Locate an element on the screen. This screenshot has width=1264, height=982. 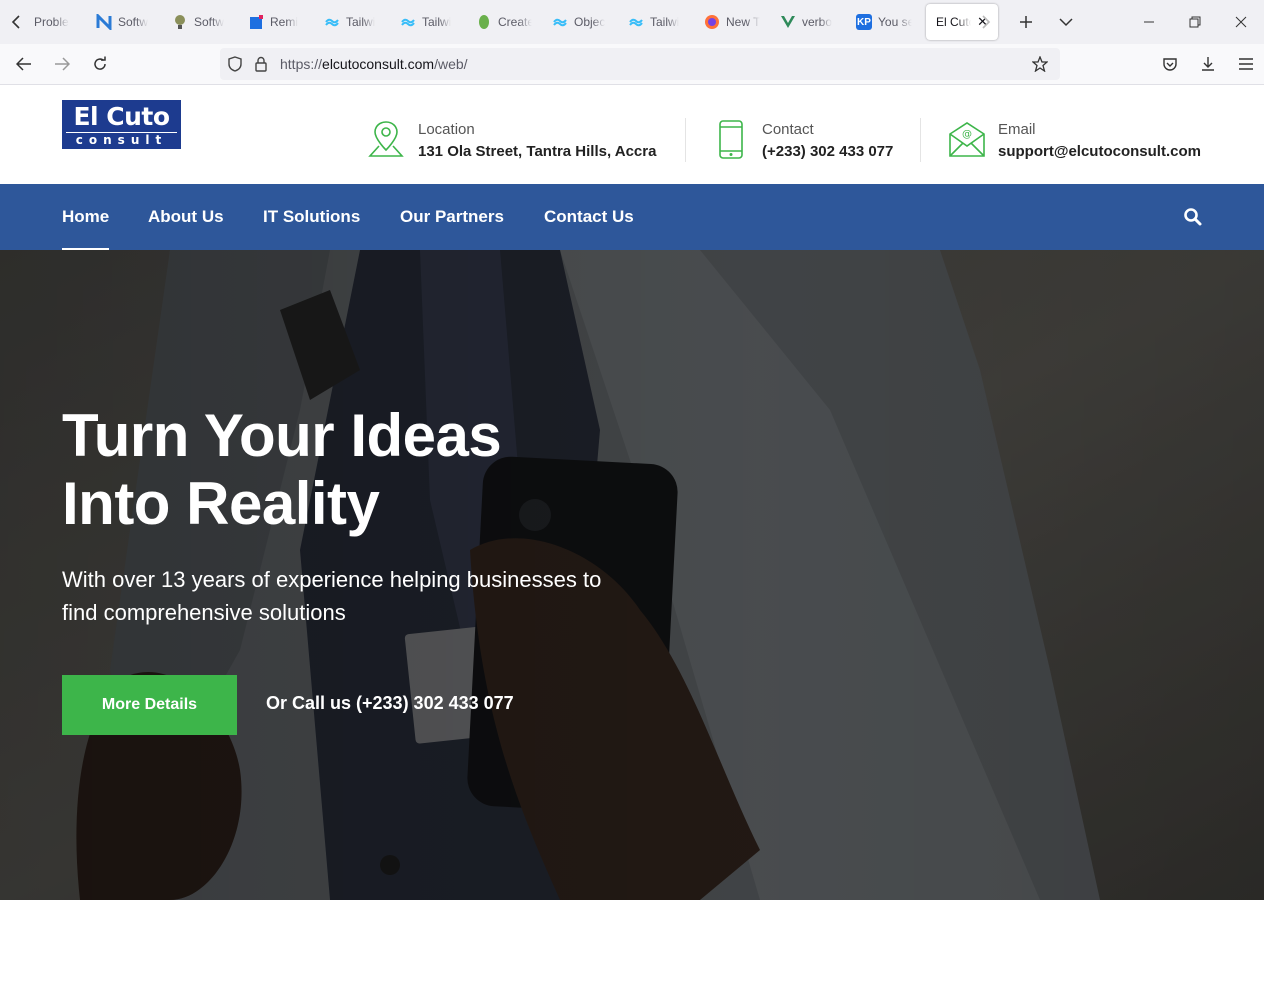
email-value: support@elcutoconsult.com is located at coordinates (1099, 151).